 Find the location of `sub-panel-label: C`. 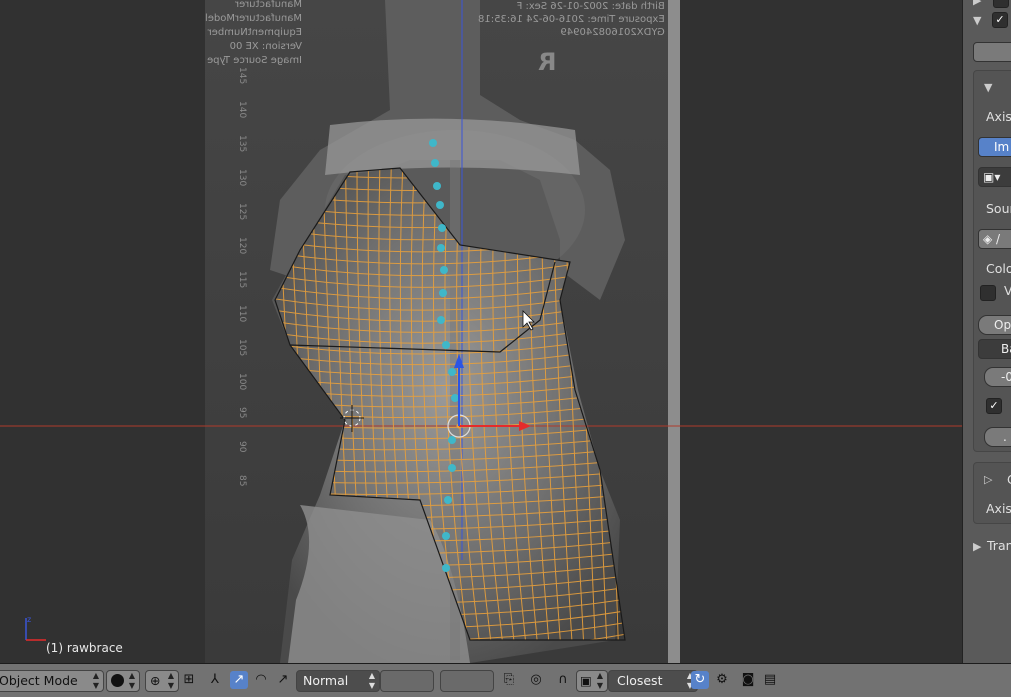

sub-panel-label: C is located at coordinates (1009, 482).